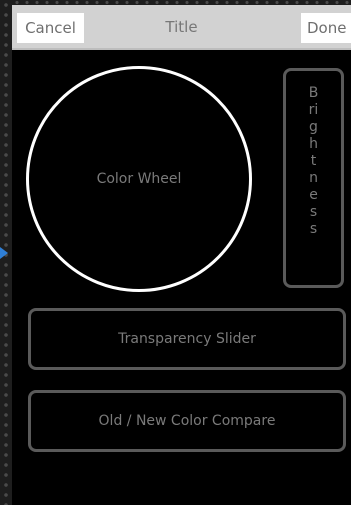  I want to click on color-wheel-label: Color Wheel, so click(139, 179).